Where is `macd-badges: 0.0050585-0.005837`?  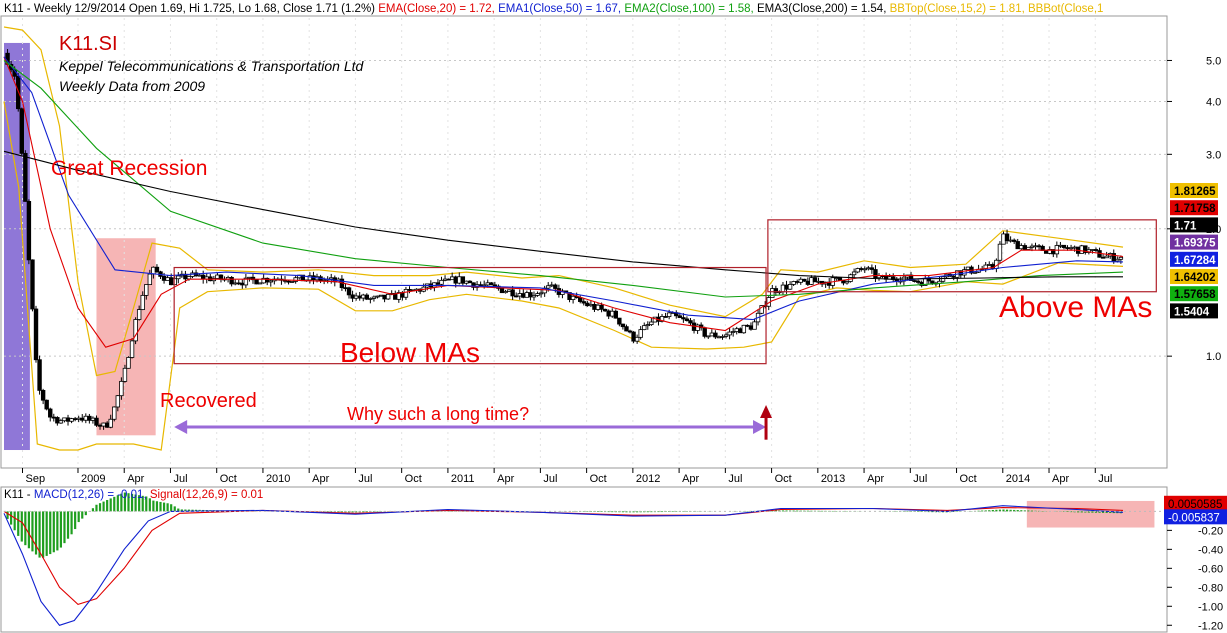 macd-badges: 0.0050585-0.005837 is located at coordinates (1195, 510).